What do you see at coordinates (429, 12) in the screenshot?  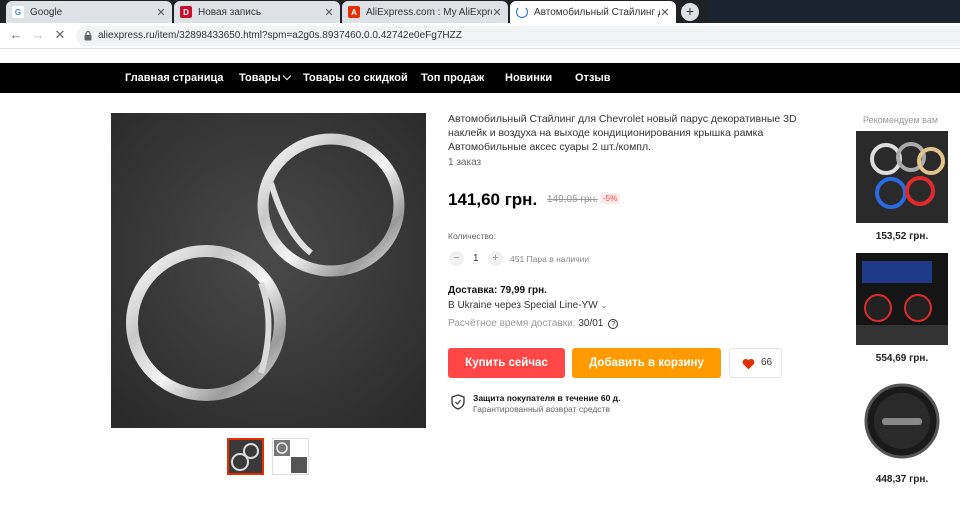 I see `tab-title: AliExpress.com : My AliExpress` at bounding box center [429, 12].